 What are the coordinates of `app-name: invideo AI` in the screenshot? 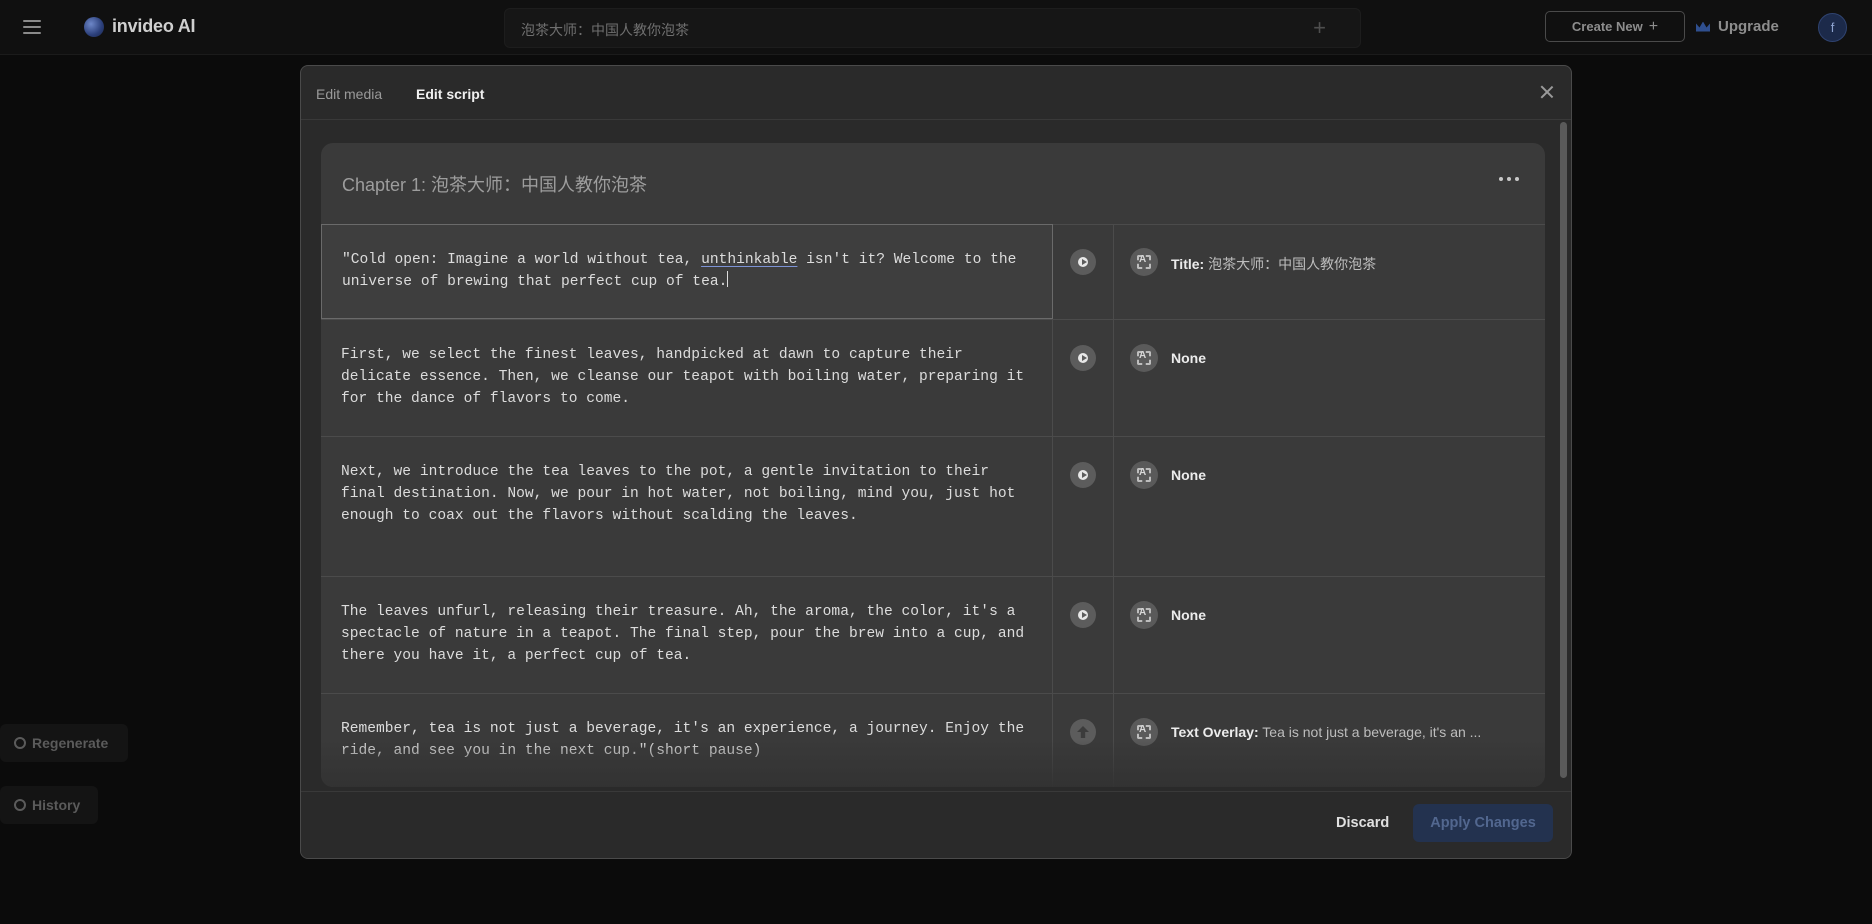 It's located at (154, 26).